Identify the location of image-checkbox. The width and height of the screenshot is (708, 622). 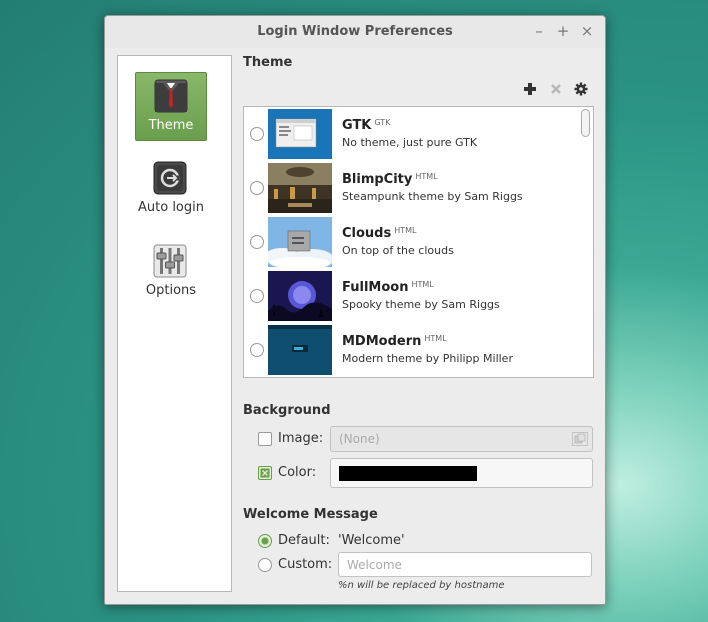
(265, 439).